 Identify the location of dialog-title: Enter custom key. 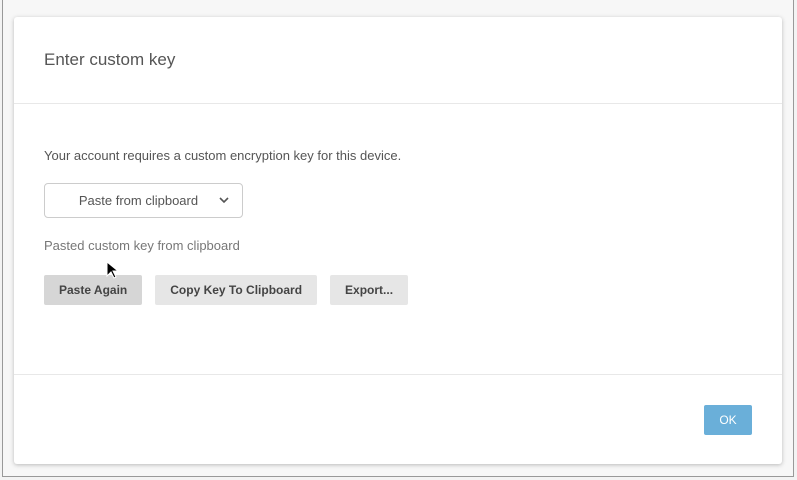
(110, 59).